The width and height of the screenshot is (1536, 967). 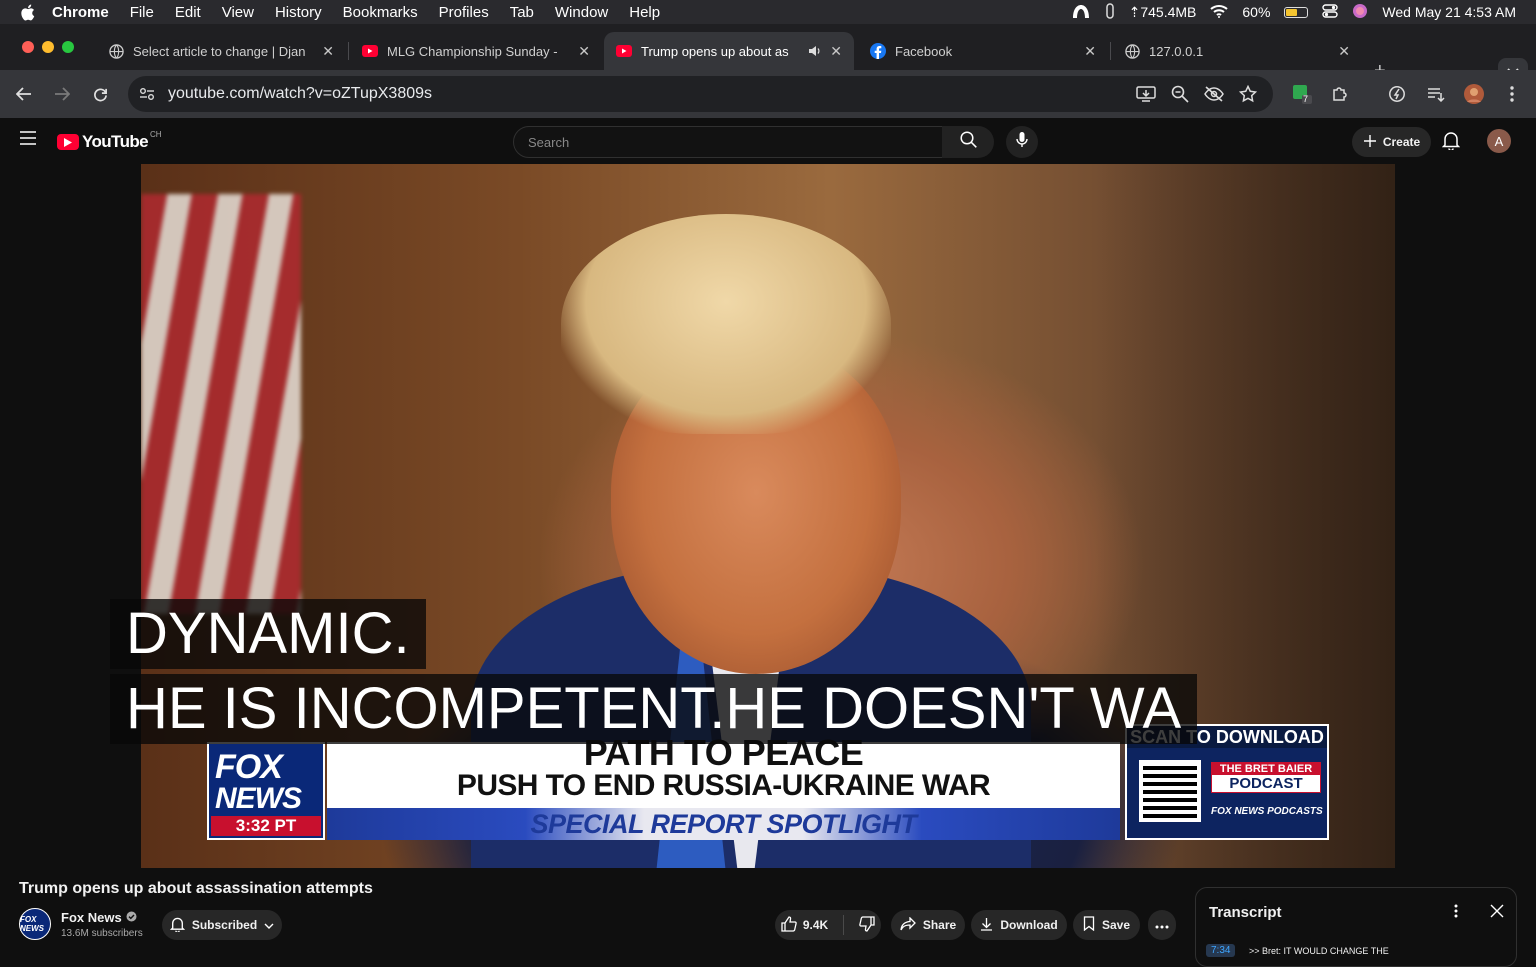 I want to click on hamburger-menu-icon, so click(x=28, y=140).